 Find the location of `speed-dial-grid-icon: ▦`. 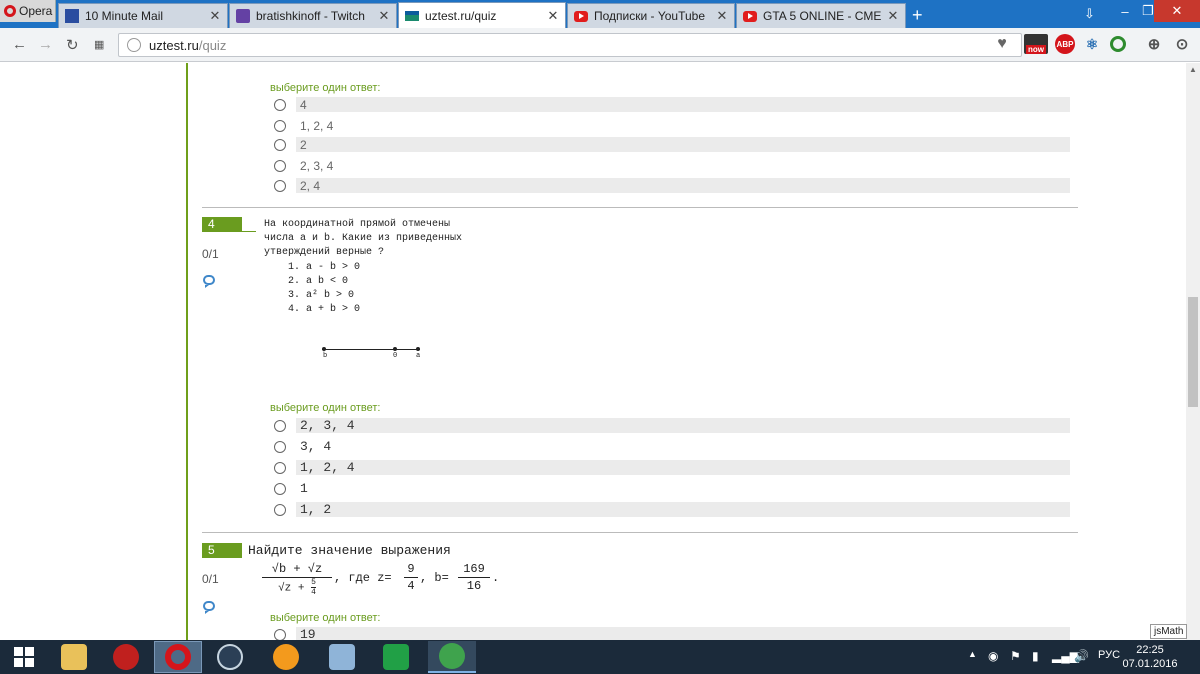

speed-dial-grid-icon: ▦ is located at coordinates (99, 44).